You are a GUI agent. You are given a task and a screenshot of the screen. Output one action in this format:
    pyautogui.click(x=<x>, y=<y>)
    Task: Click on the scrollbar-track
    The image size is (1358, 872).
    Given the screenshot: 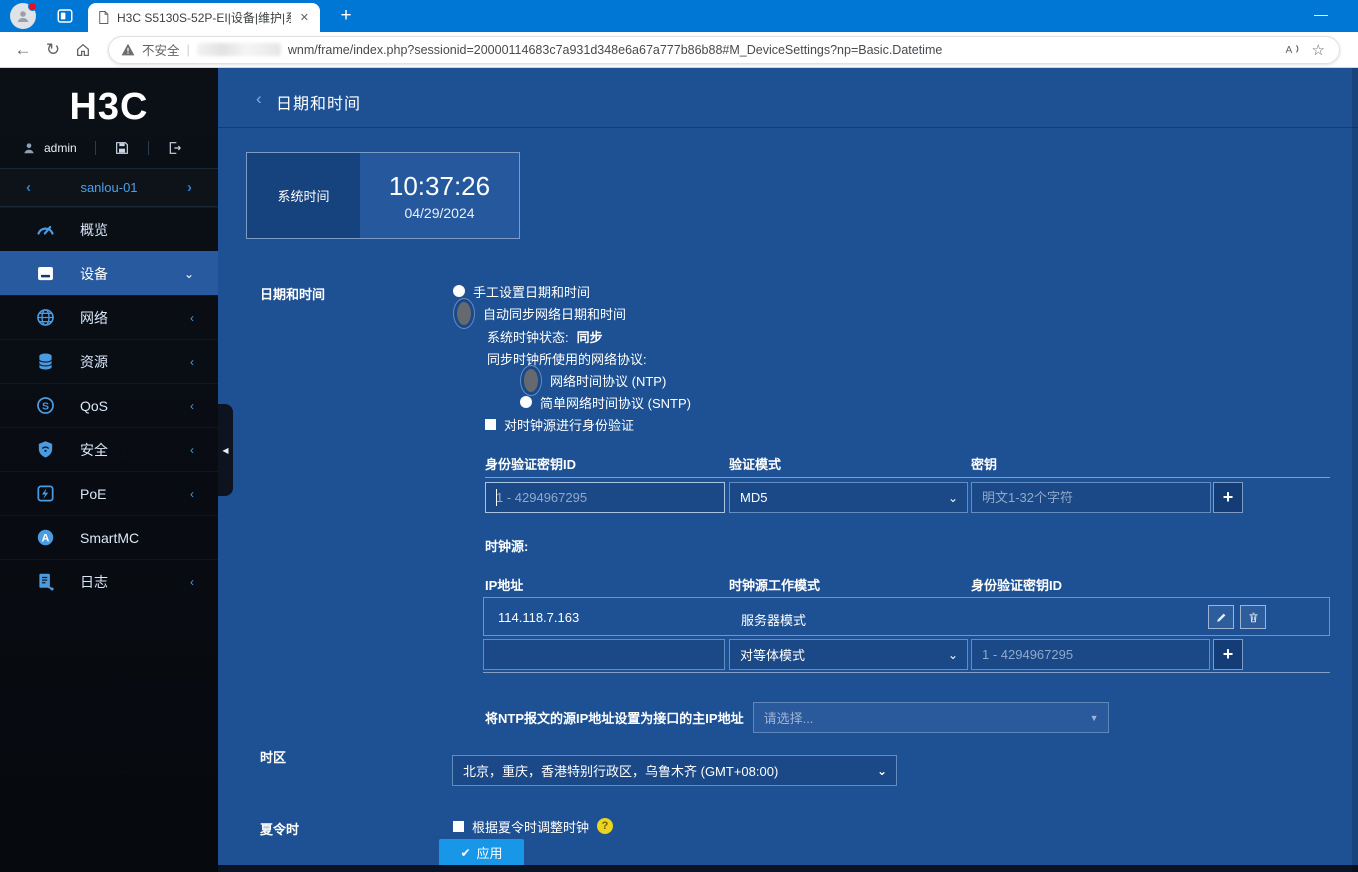 What is the action you would take?
    pyautogui.click(x=1355, y=470)
    